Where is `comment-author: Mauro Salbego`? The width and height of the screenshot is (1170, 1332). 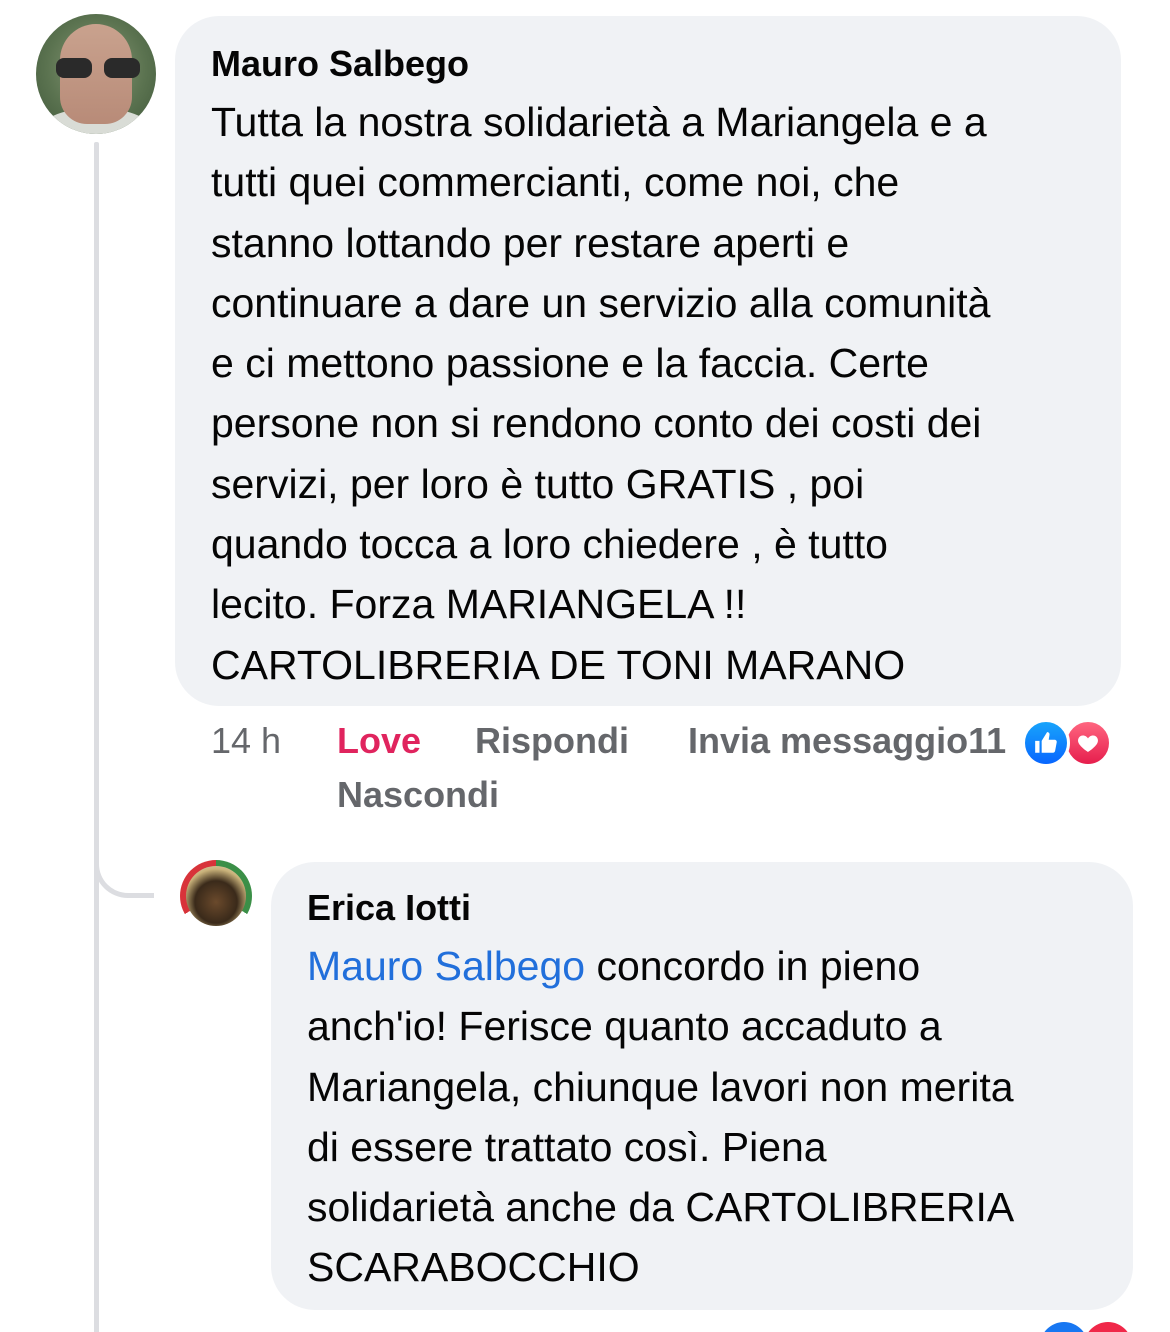
comment-author: Mauro Salbego is located at coordinates (648, 64).